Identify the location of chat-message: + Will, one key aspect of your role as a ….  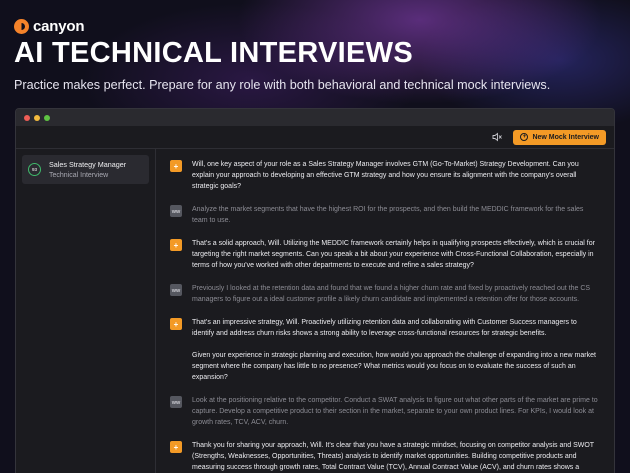
(385, 175).